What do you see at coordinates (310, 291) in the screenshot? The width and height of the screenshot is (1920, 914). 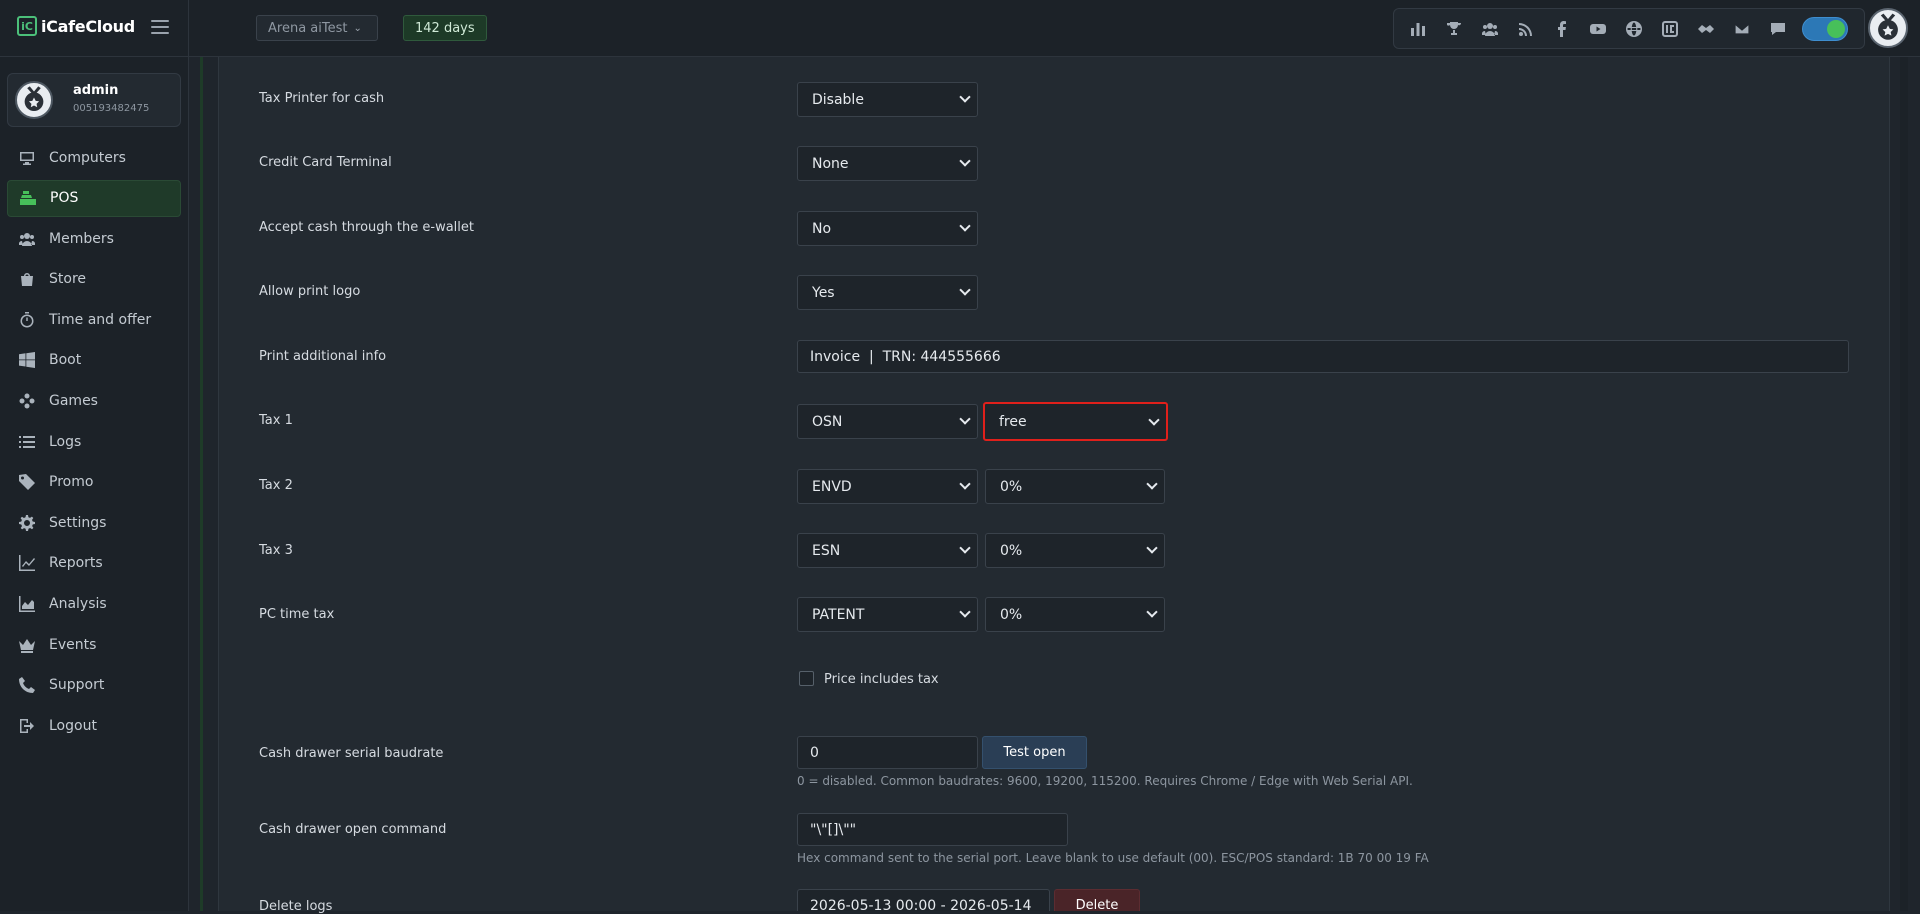 I see `print-logo-label: Allow print logo` at bounding box center [310, 291].